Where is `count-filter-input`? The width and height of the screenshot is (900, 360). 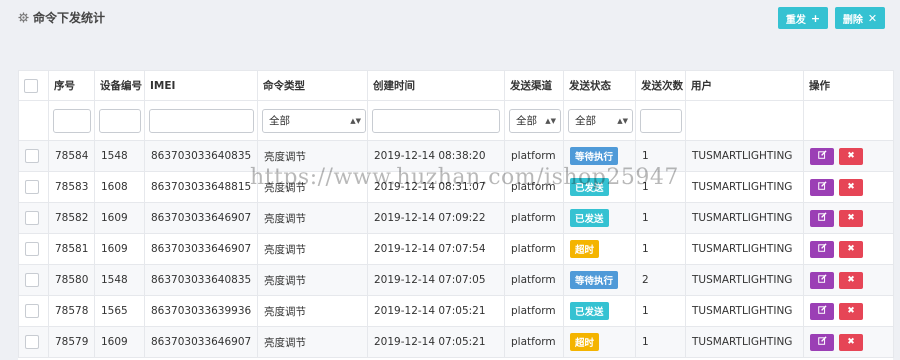
count-filter-input is located at coordinates (661, 120).